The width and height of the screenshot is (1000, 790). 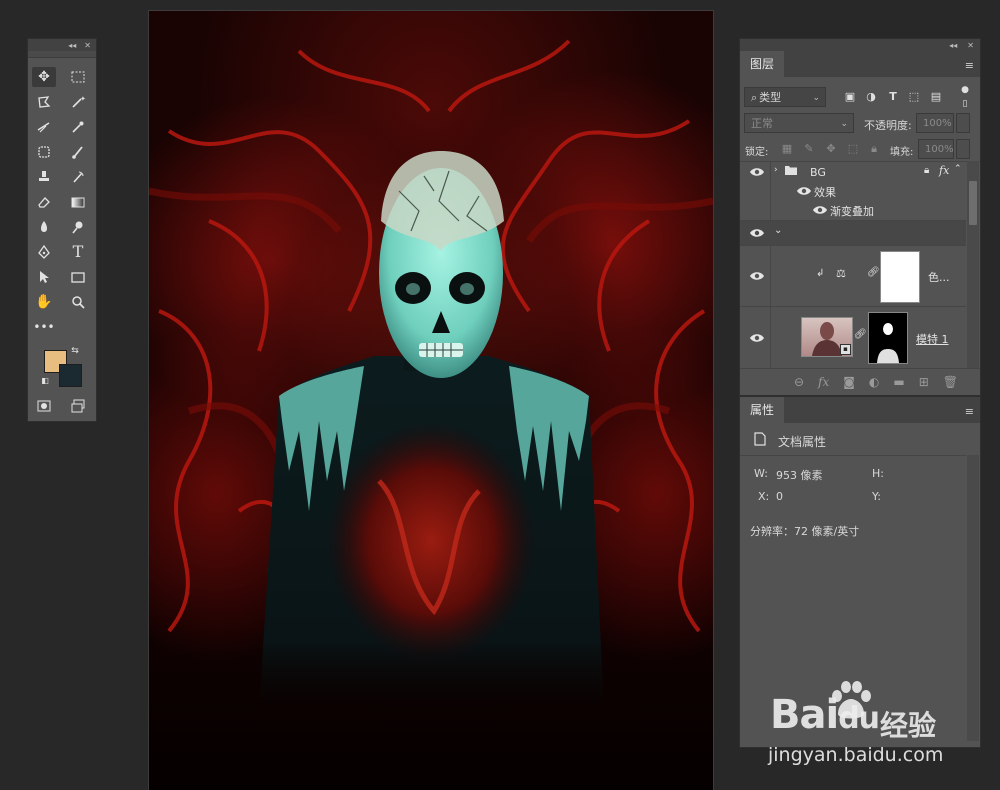 What do you see at coordinates (853, 233) in the screenshot?
I see `layer-row-expanded-group: ⌄` at bounding box center [853, 233].